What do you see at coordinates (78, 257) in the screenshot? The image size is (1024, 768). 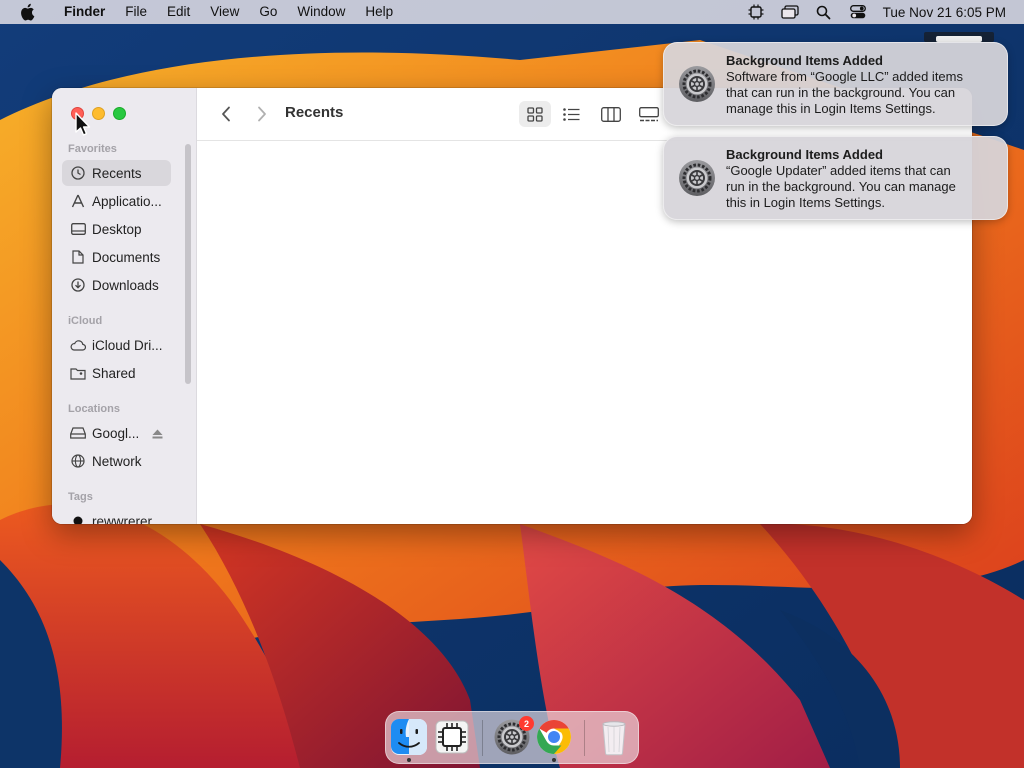 I see `document-icon` at bounding box center [78, 257].